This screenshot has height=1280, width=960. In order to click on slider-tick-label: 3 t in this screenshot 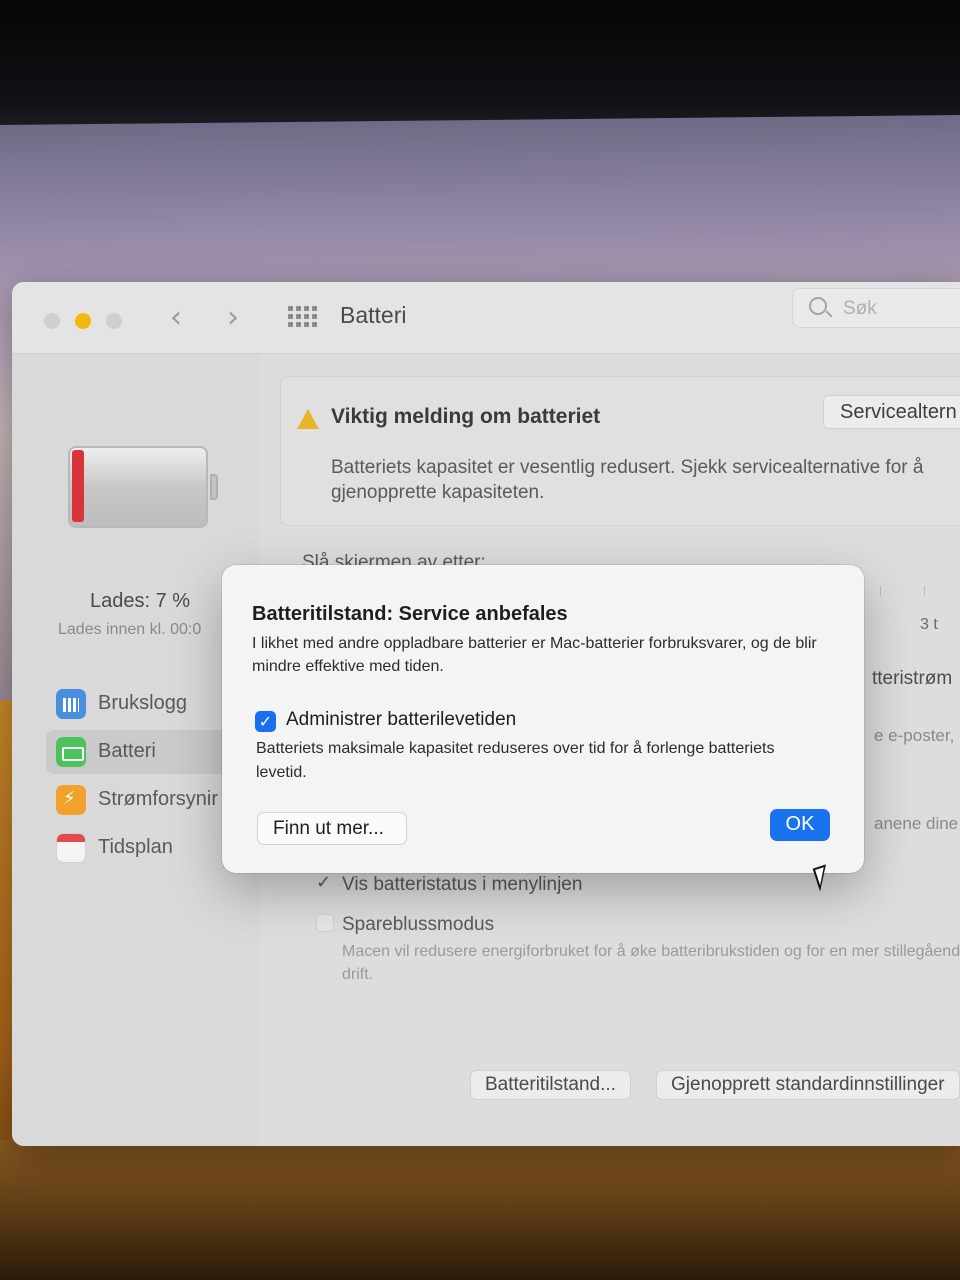, I will do `click(929, 624)`.